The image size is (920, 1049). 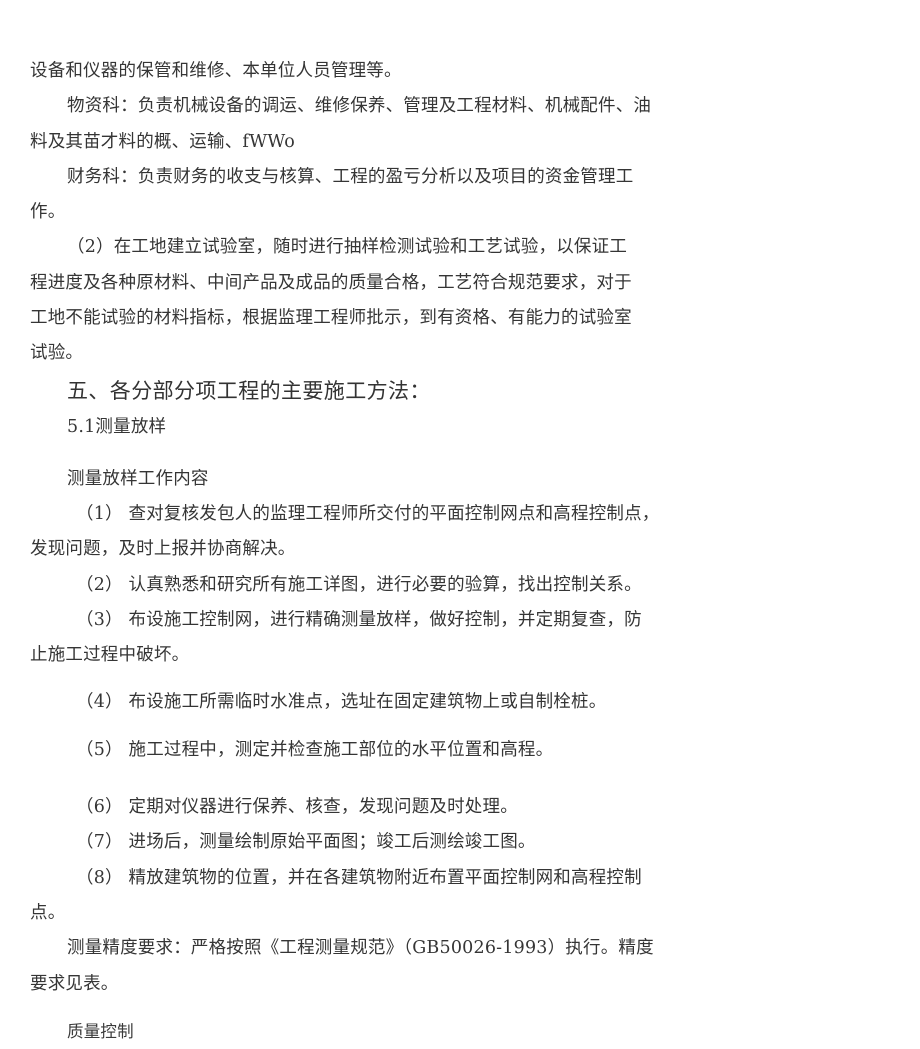 What do you see at coordinates (359, 877) in the screenshot?
I see `list-item-line: （8） 精放建筑物的位置，并在各建筑物附近布置平面控制网和高程控制` at bounding box center [359, 877].